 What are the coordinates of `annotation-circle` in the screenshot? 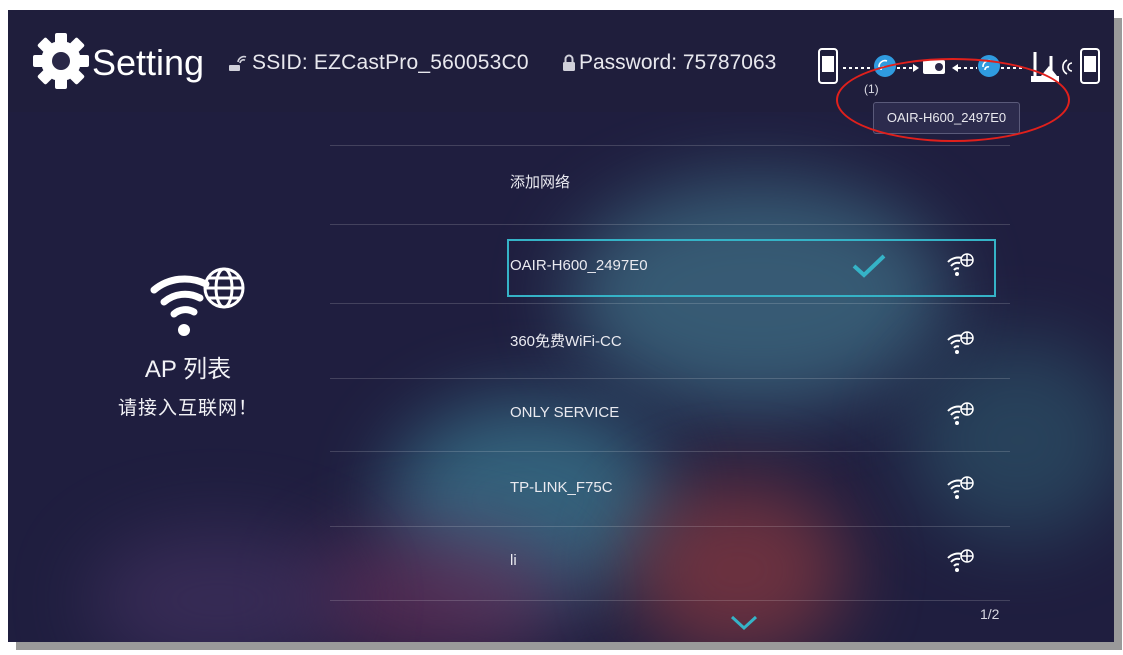 It's located at (953, 100).